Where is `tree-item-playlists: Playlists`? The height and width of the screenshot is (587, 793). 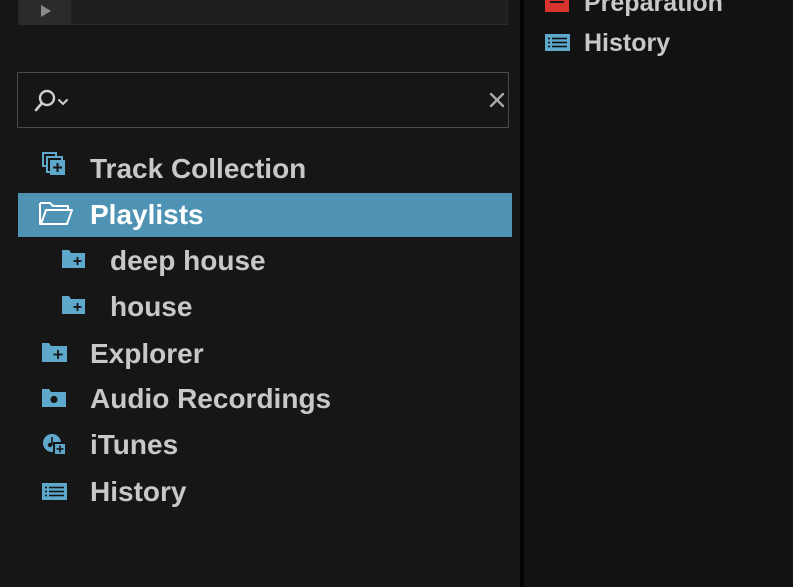 tree-item-playlists: Playlists is located at coordinates (265, 215).